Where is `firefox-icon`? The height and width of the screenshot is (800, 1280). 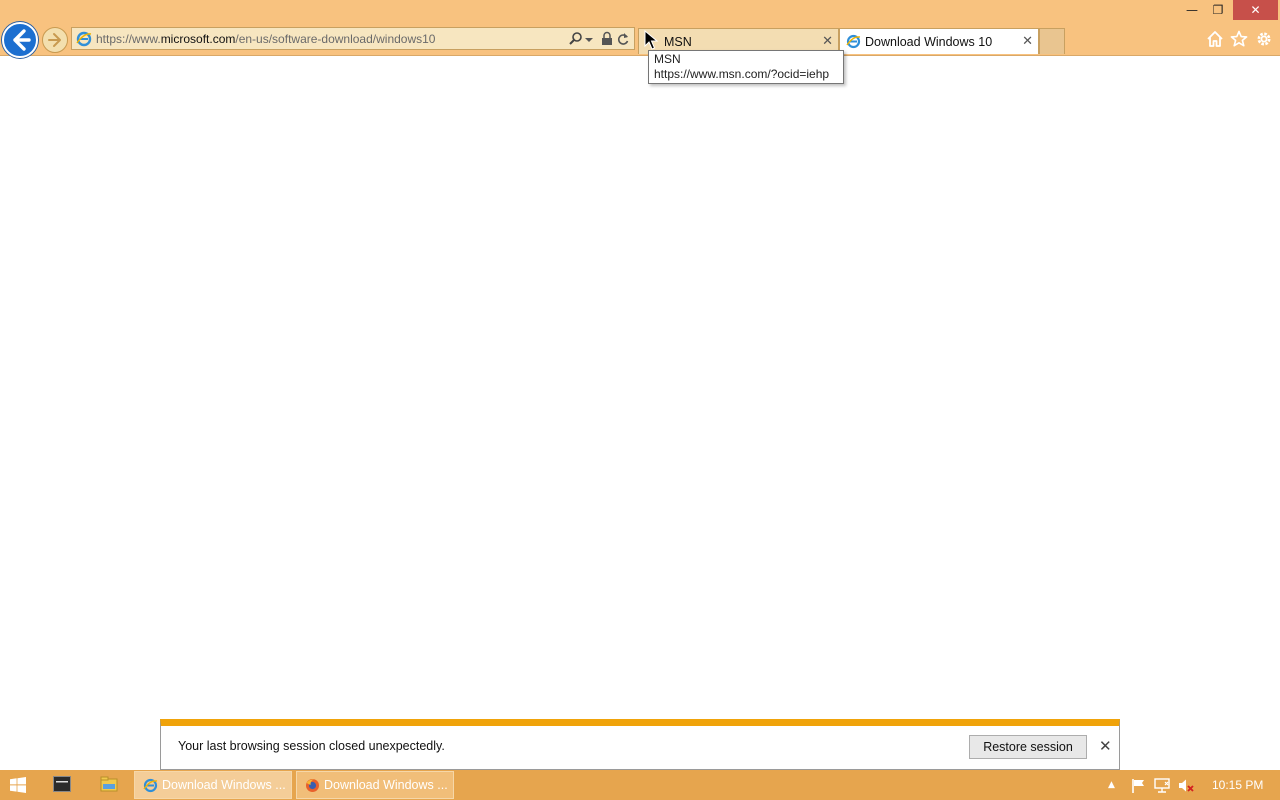 firefox-icon is located at coordinates (312, 785).